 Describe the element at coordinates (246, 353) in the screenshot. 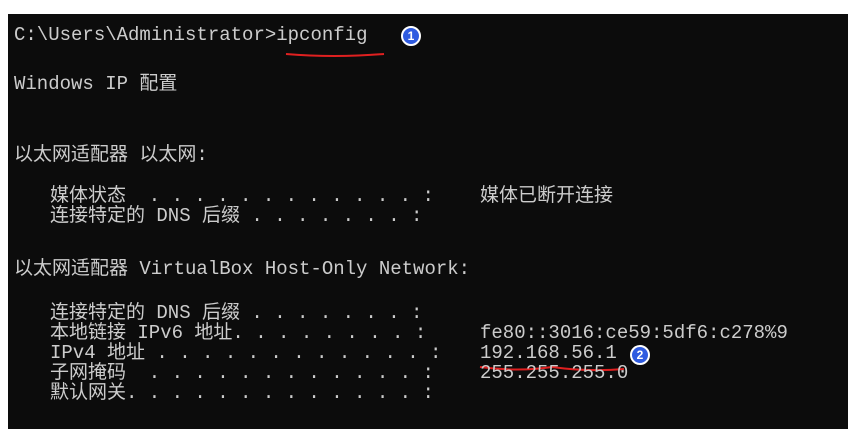

I see `ipv4-label: IPv4 地址 . . . . . . . . . . . . :` at that location.